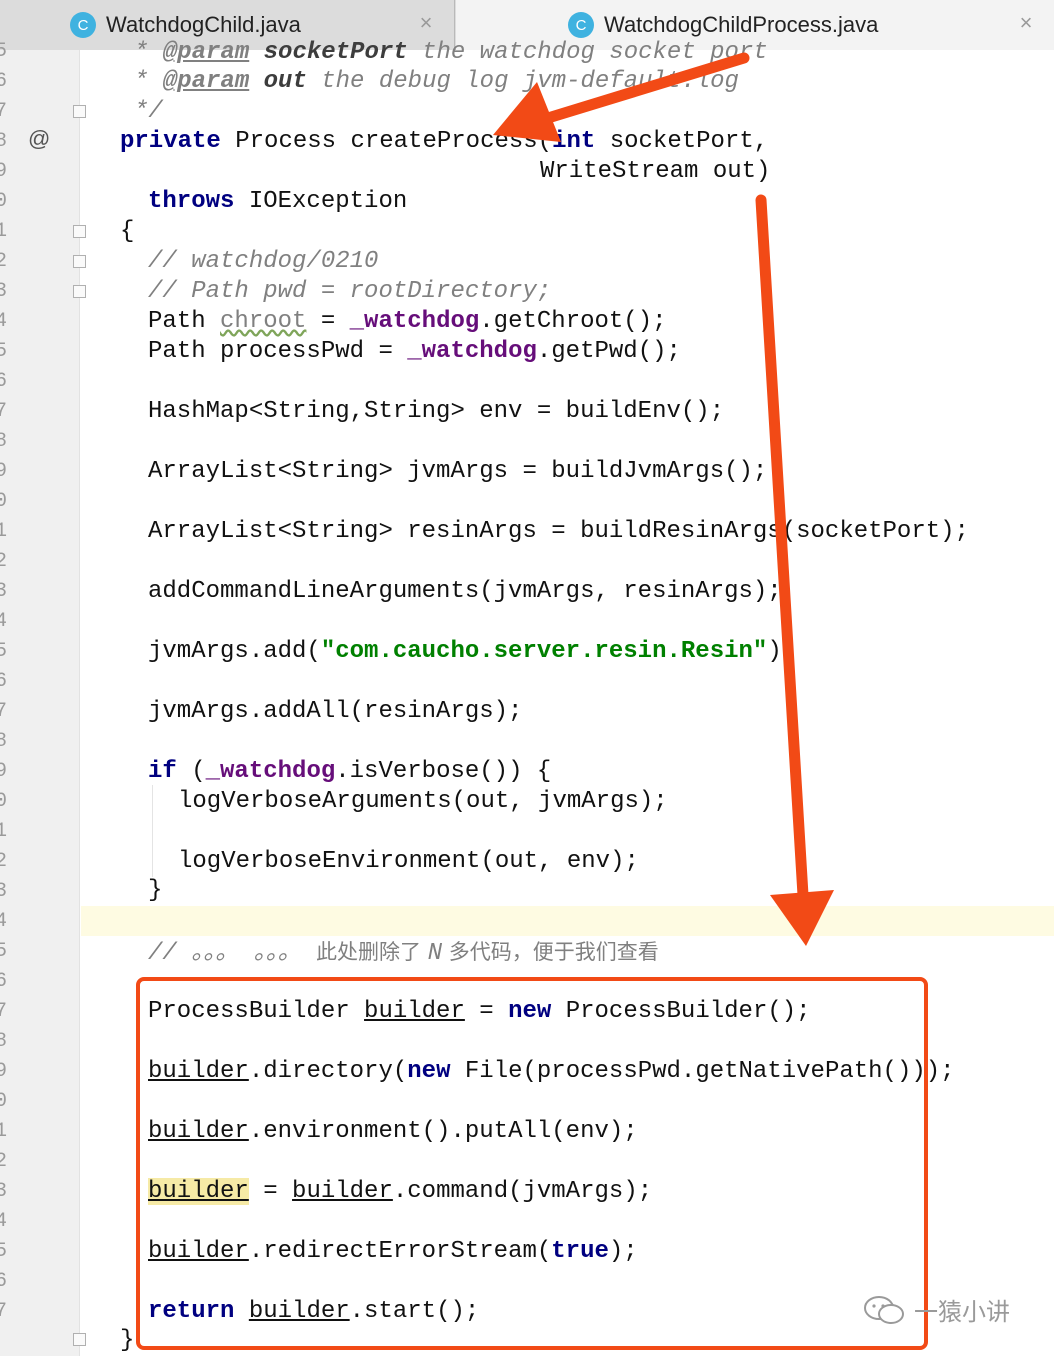 The image size is (1054, 1356). I want to click on watermark: 一猿小讲, so click(936, 1309).